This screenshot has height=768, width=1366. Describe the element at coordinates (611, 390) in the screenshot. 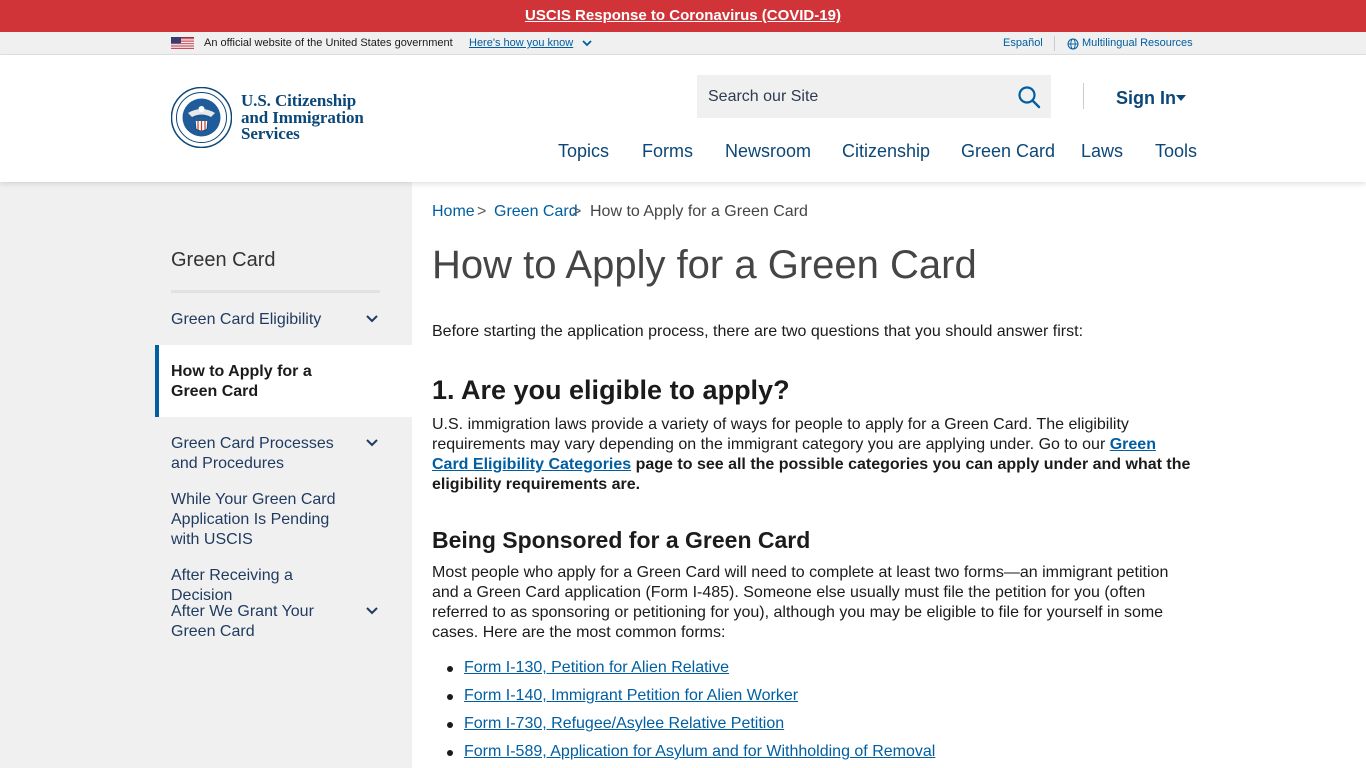

I see `section-heading-eligibility: 1. Are you eligible to apply?` at that location.